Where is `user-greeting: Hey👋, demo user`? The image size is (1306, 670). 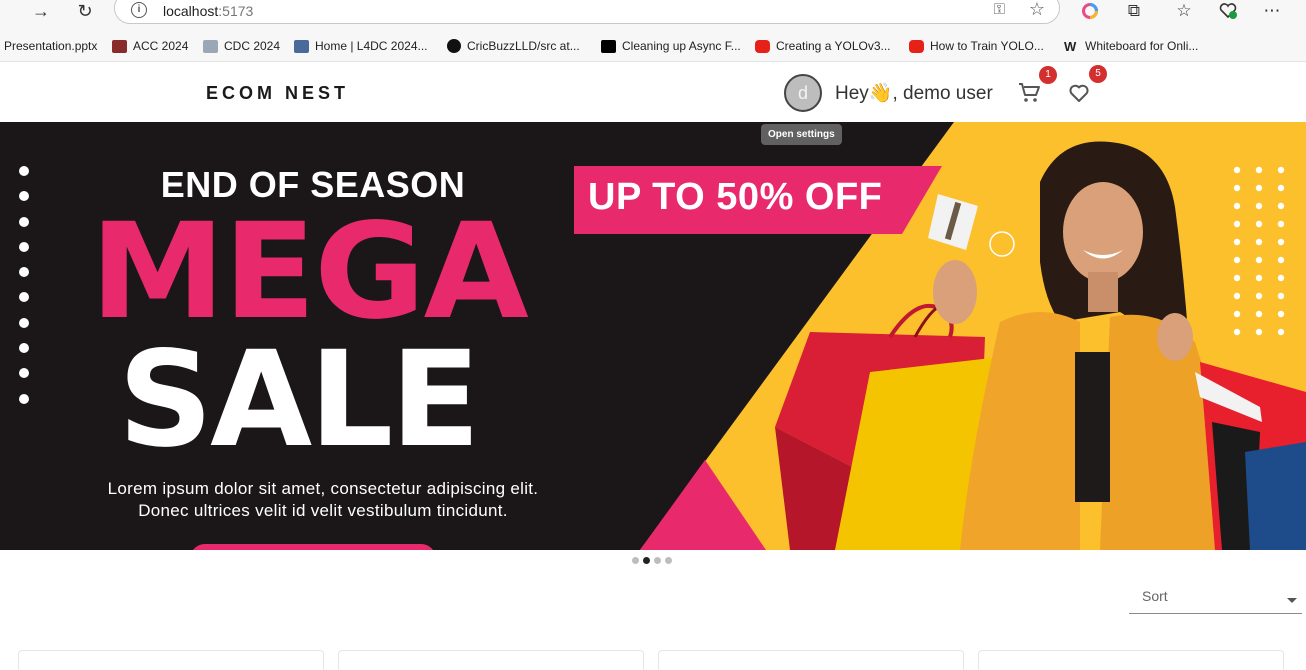
user-greeting: Hey👋, demo user is located at coordinates (914, 93).